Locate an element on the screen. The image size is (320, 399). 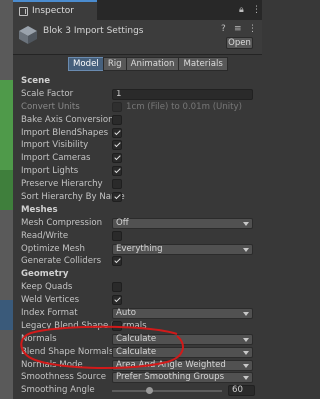
keep-quads-checkbox is located at coordinates (117, 287).